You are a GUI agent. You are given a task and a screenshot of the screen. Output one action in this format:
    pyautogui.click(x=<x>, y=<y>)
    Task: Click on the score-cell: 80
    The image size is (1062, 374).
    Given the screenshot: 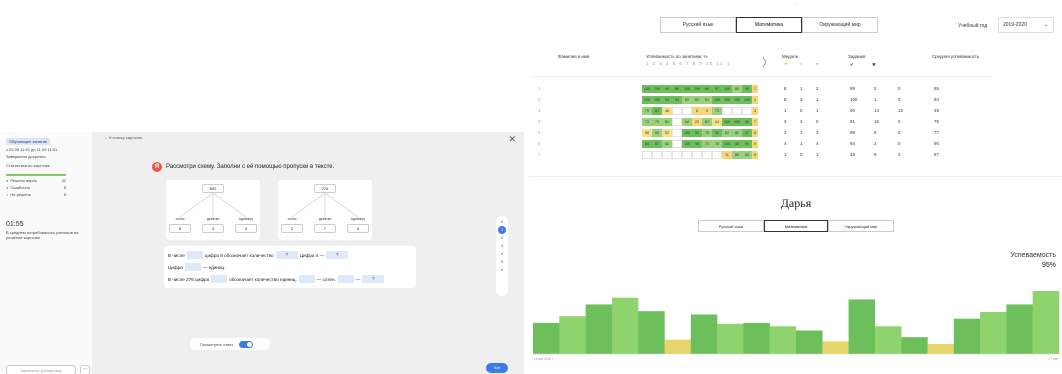 What is the action you would take?
    pyautogui.click(x=737, y=155)
    